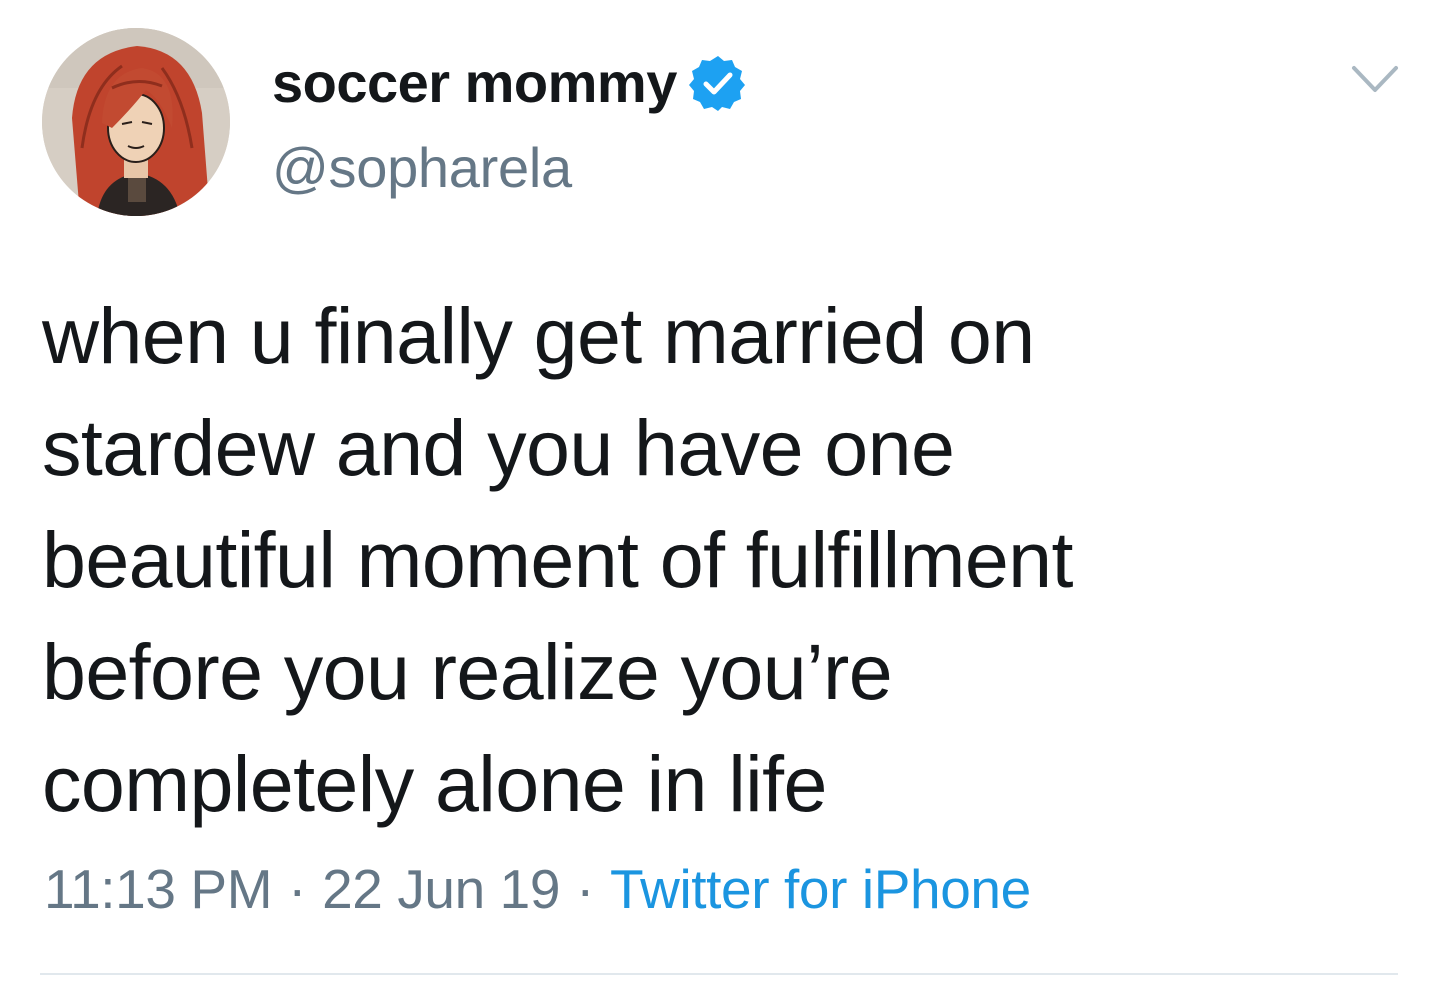 This screenshot has height=983, width=1440. Describe the element at coordinates (474, 83) in the screenshot. I see `display-name: soccer mommy` at that location.